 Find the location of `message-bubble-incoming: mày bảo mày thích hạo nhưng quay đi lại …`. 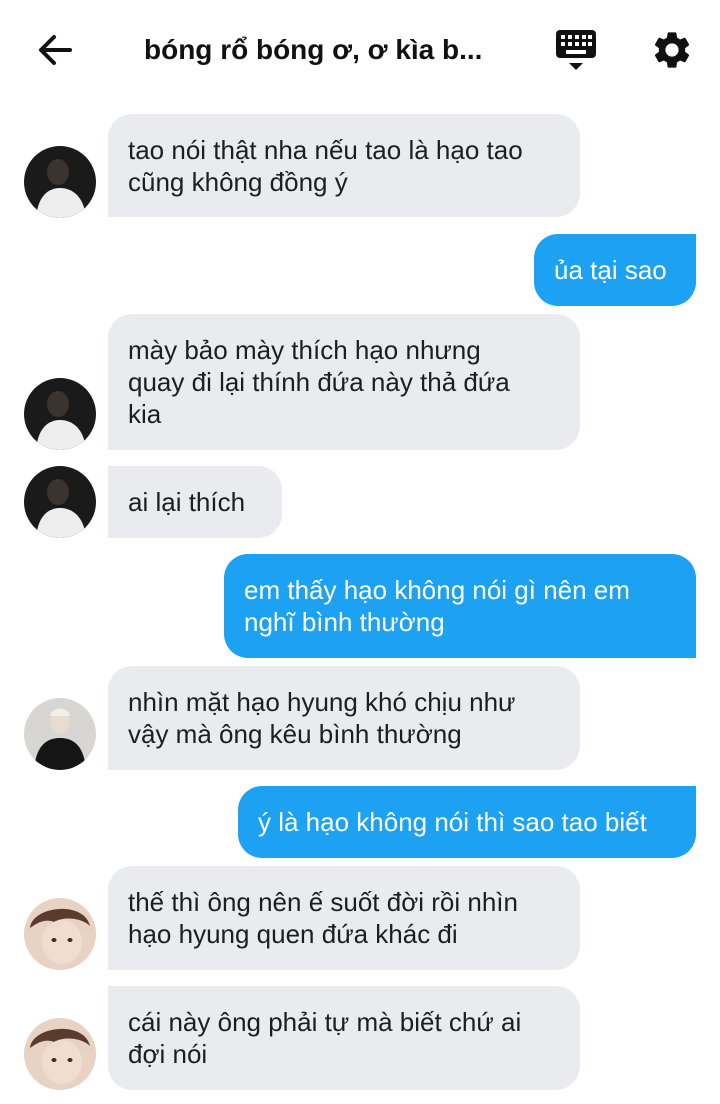

message-bubble-incoming: mày bảo mày thích hạo nhưng quay đi lại … is located at coordinates (344, 382).